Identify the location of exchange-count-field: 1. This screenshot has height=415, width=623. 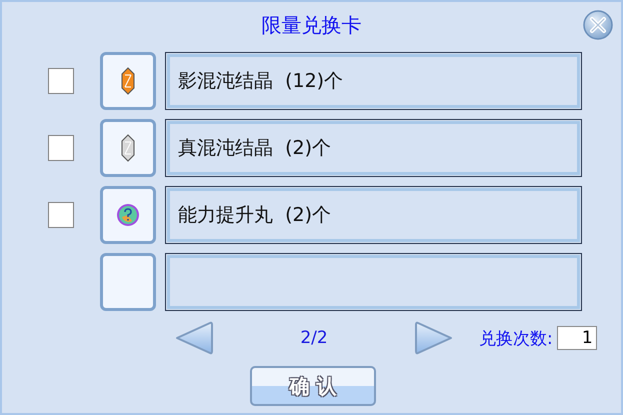
(576, 338).